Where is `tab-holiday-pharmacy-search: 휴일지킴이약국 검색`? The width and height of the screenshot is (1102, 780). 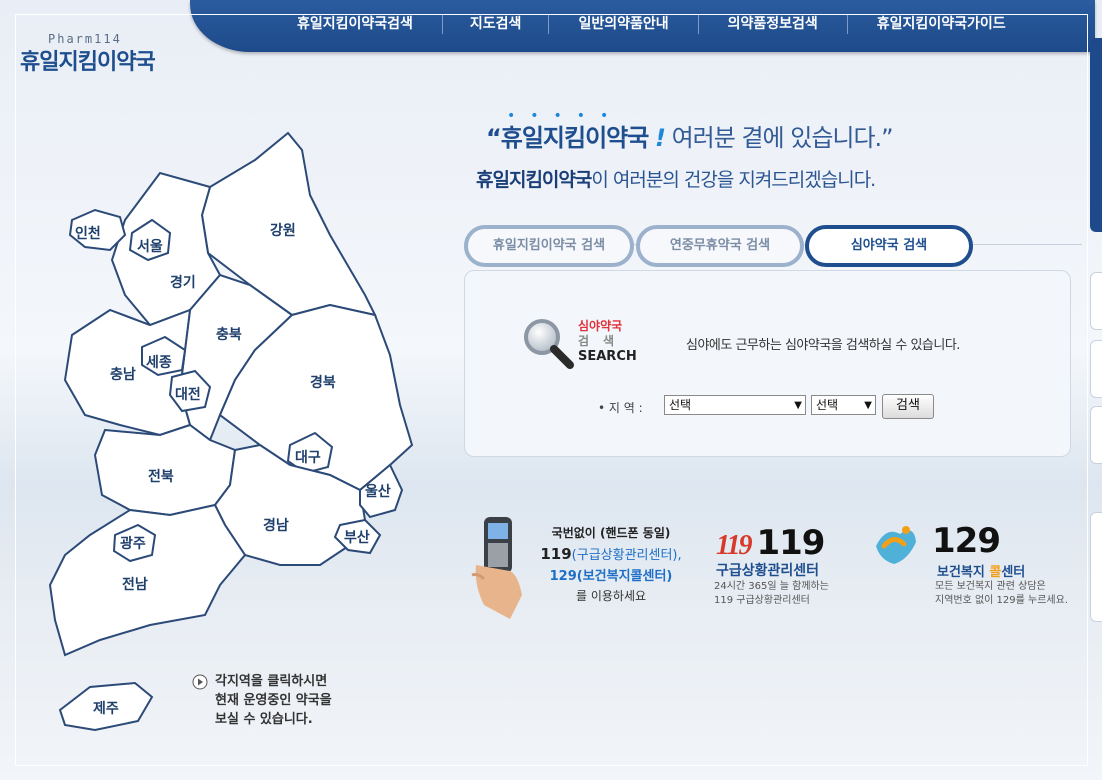 tab-holiday-pharmacy-search: 휴일지킴이약국 검색 is located at coordinates (549, 246).